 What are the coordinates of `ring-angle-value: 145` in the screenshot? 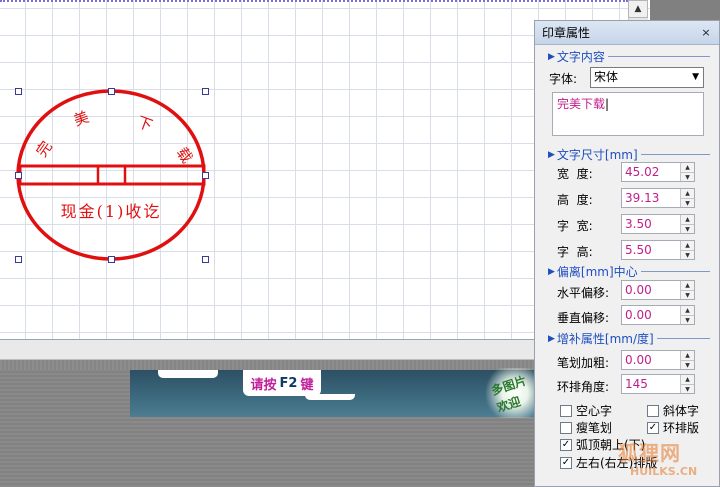 It's located at (636, 384).